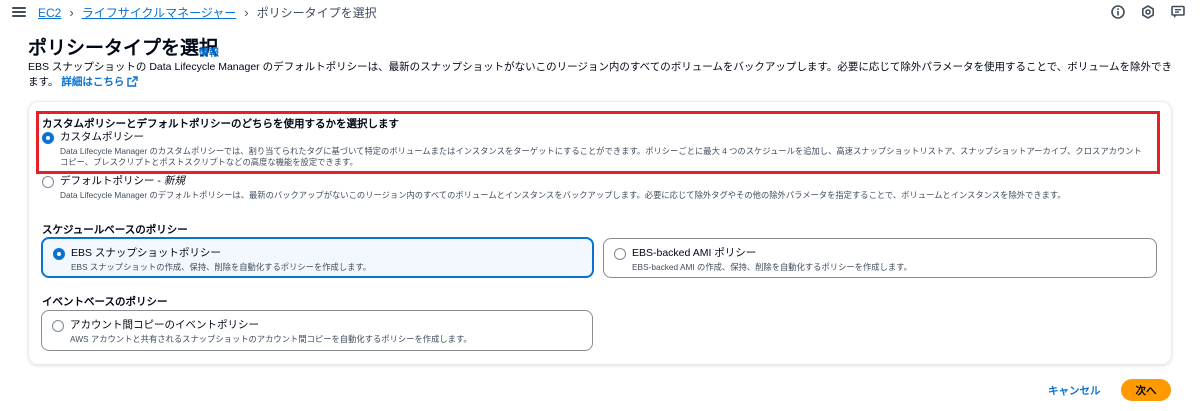 The width and height of the screenshot is (1200, 411). What do you see at coordinates (1118, 12) in the screenshot?
I see `info-circle-icon` at bounding box center [1118, 12].